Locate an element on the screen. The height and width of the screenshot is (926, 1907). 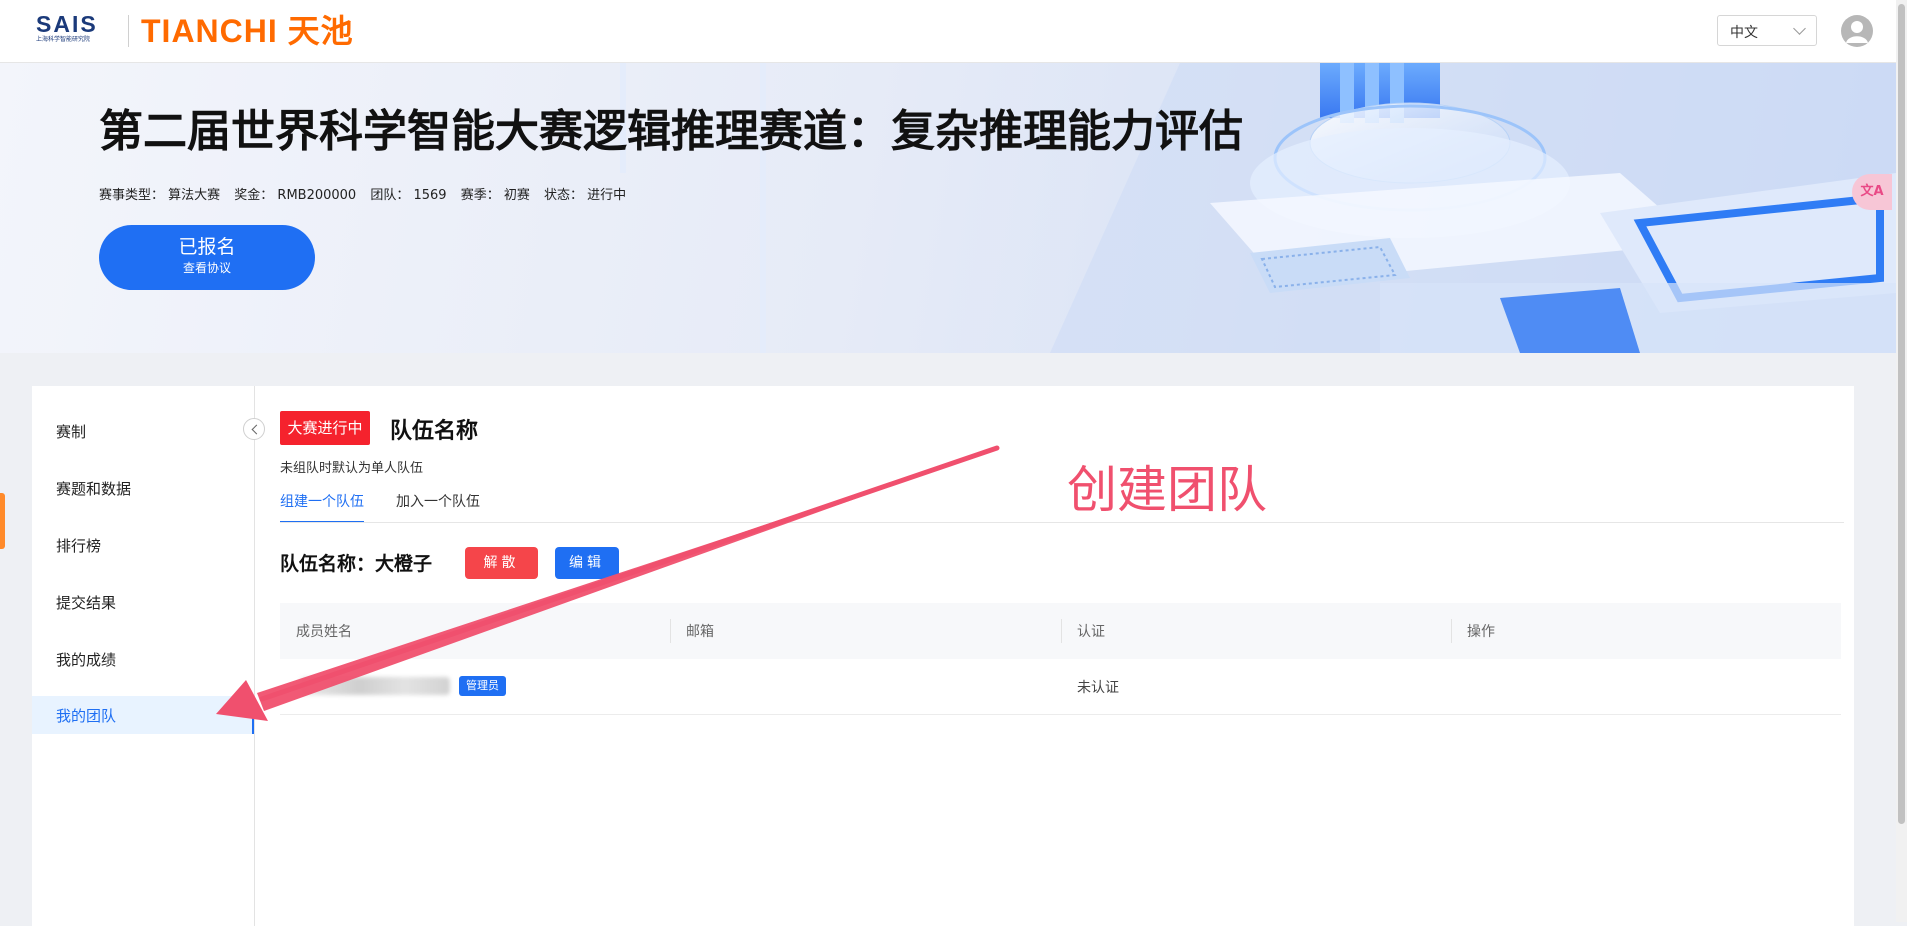
user-icon is located at coordinates (1857, 32).